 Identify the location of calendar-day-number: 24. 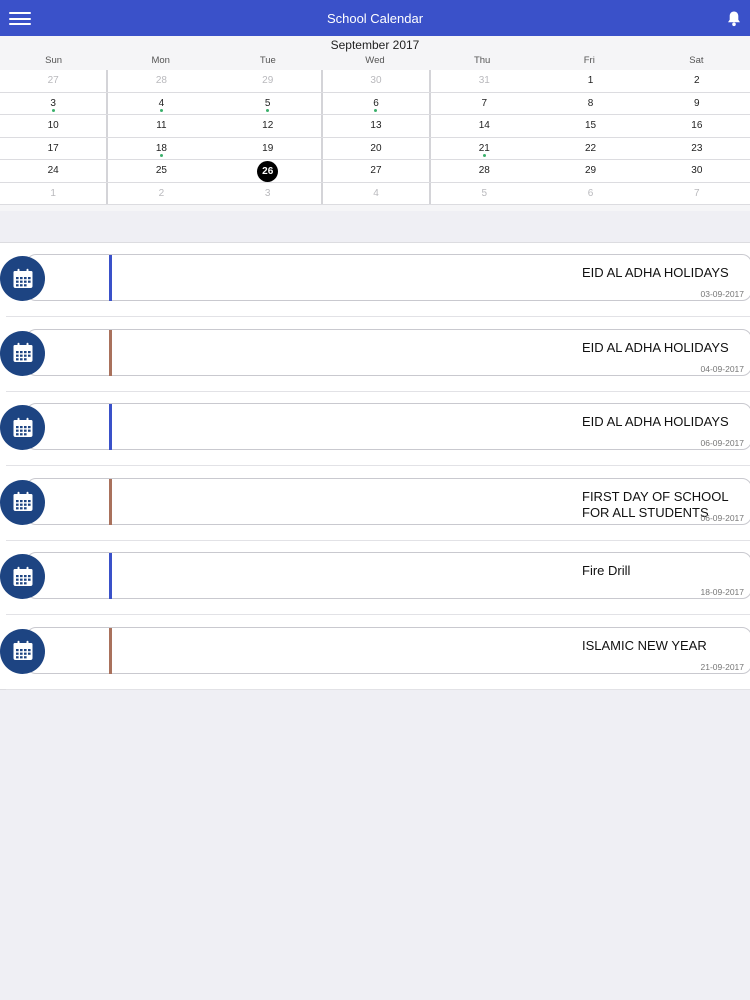
(53, 170).